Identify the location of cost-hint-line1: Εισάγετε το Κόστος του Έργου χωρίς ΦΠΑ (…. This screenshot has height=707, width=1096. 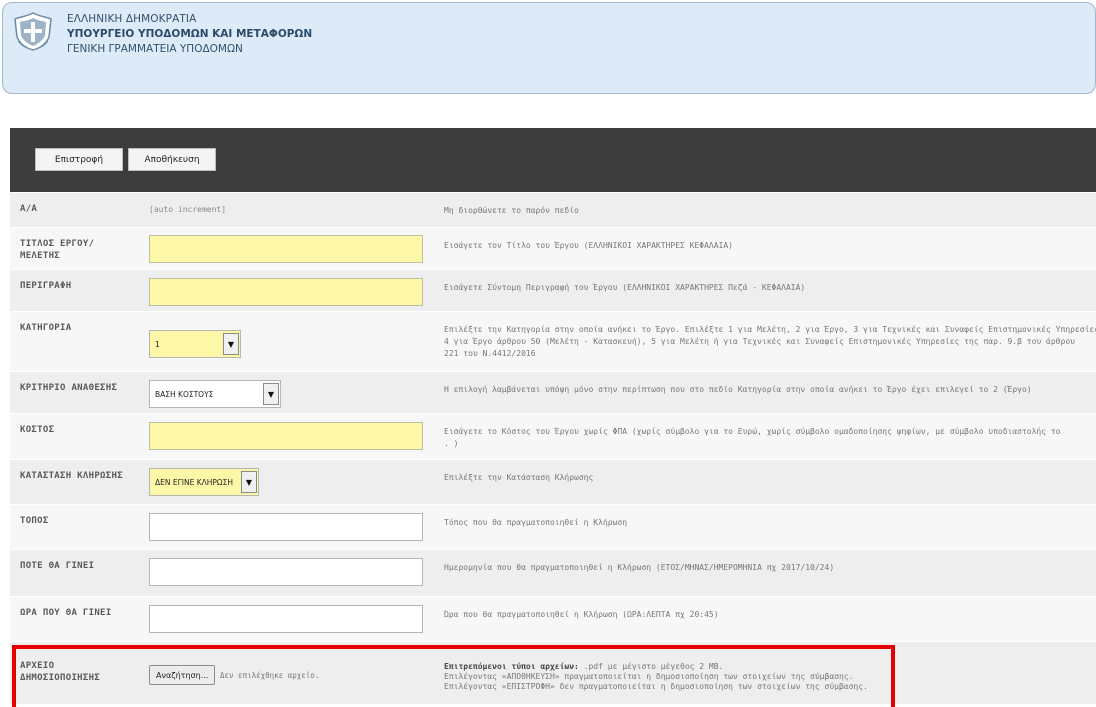
(752, 431).